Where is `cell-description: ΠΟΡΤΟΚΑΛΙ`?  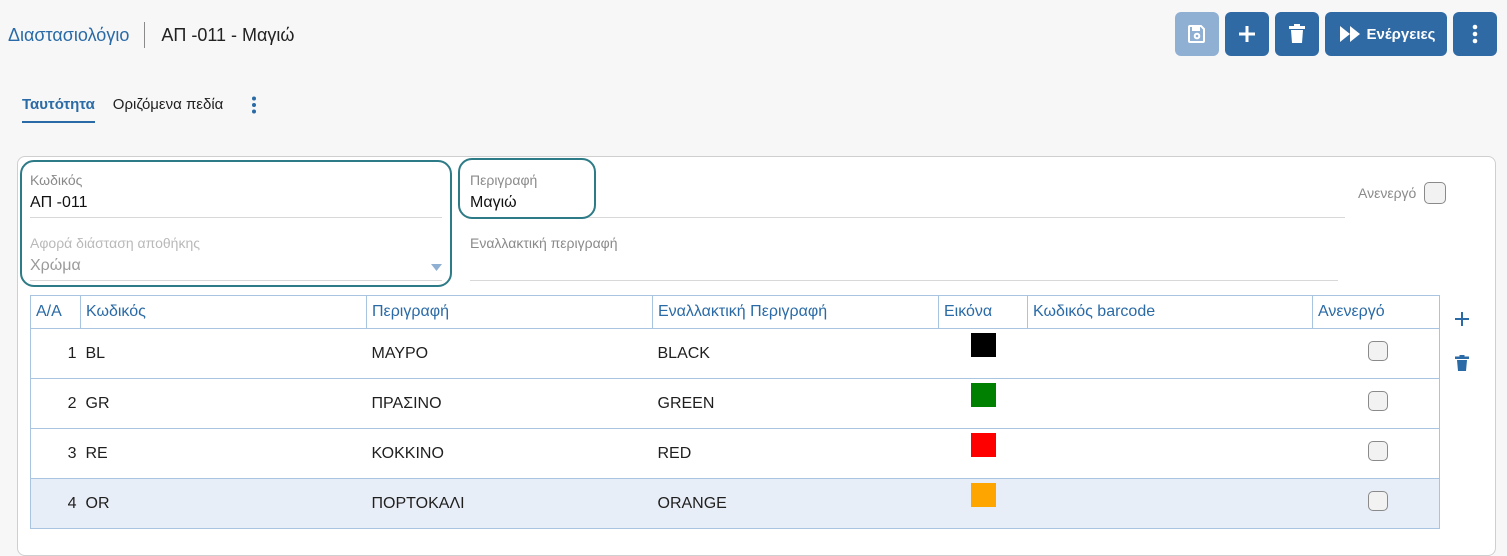 cell-description: ΠΟΡΤΟΚΑΛΙ is located at coordinates (509, 503).